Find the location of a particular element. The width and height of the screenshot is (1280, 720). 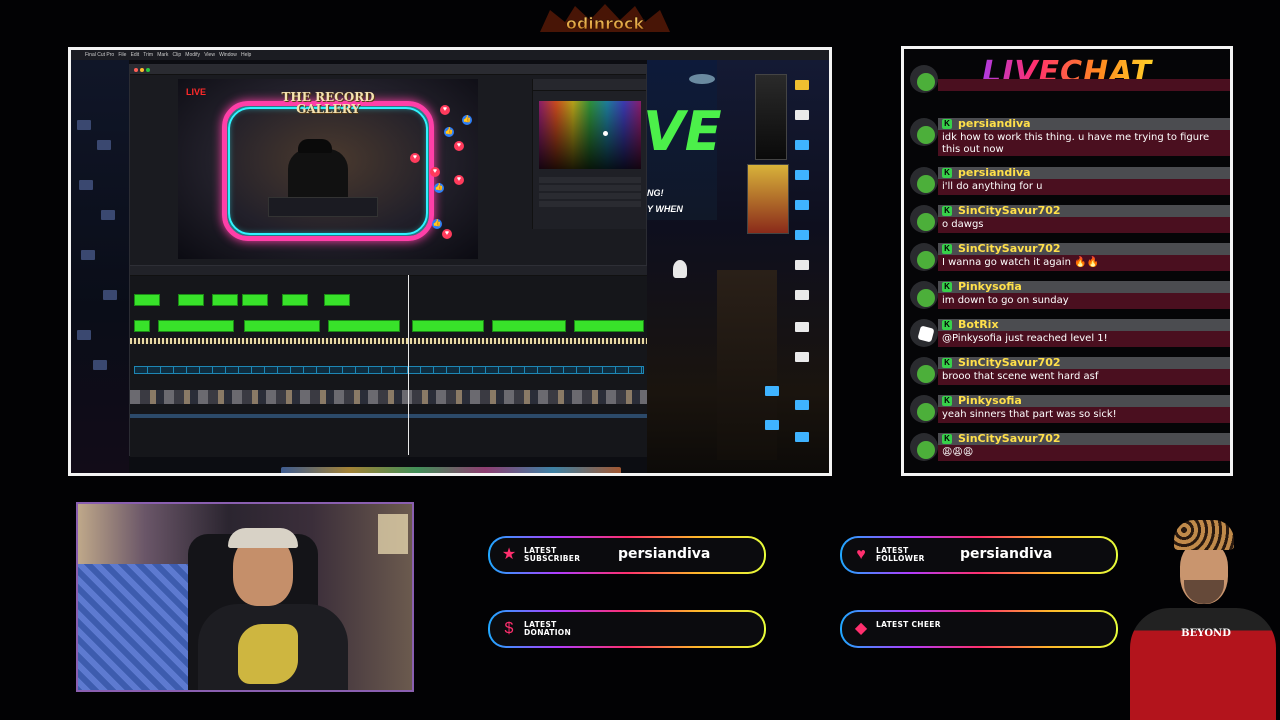

streamer-cutout: BEYOND is located at coordinates (1201, 620).